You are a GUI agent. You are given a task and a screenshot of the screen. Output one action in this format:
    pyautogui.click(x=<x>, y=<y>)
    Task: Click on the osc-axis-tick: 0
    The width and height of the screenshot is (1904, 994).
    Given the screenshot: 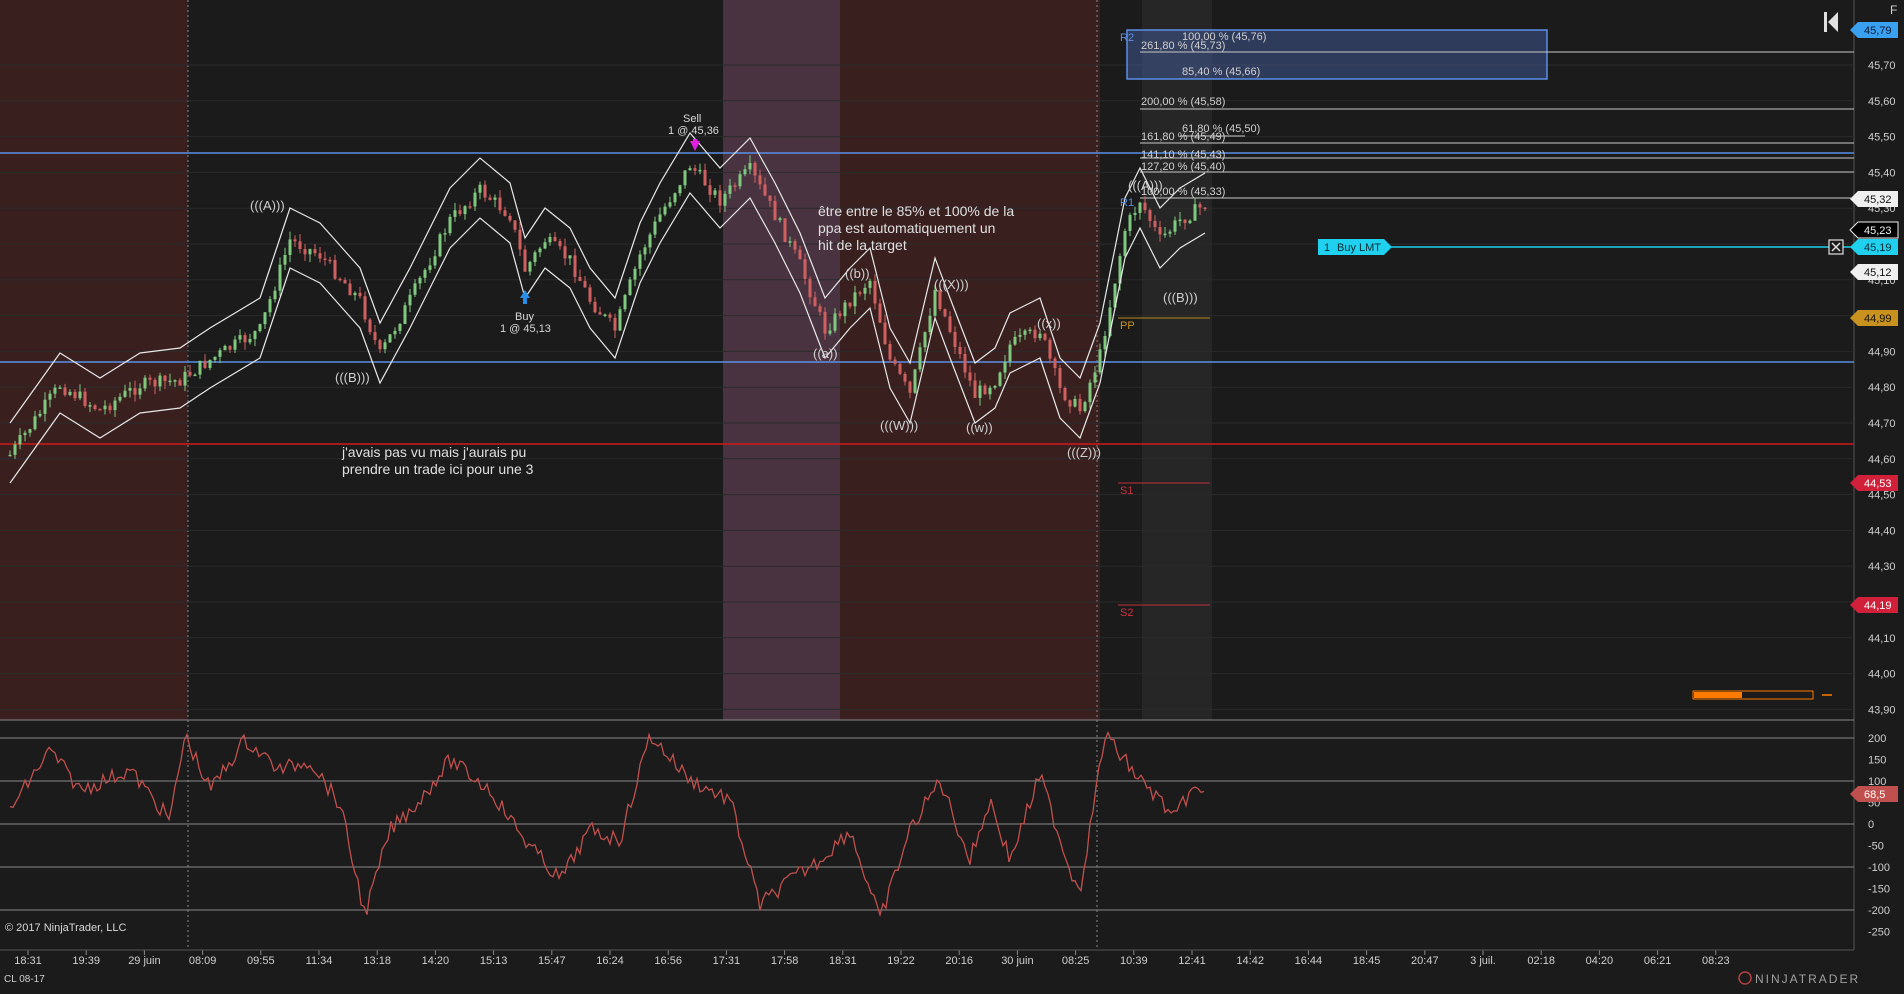 What is the action you would take?
    pyautogui.click(x=1871, y=825)
    